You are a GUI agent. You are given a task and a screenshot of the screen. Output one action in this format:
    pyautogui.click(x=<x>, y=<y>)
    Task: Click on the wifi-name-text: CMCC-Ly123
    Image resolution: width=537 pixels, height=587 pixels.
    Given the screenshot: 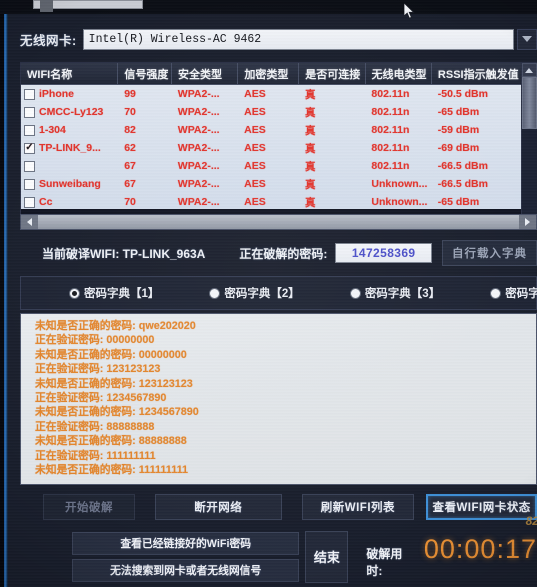 What is the action you would take?
    pyautogui.click(x=71, y=112)
    